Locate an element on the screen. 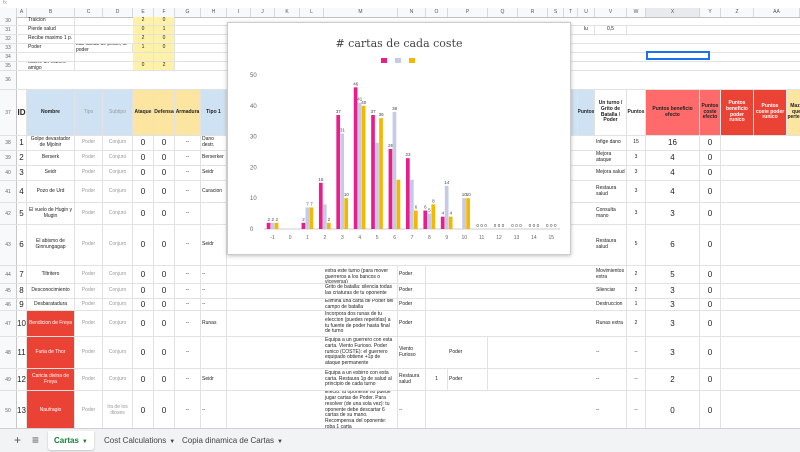 The height and width of the screenshot is (452, 800). armadura-header: Armadura is located at coordinates (188, 112).